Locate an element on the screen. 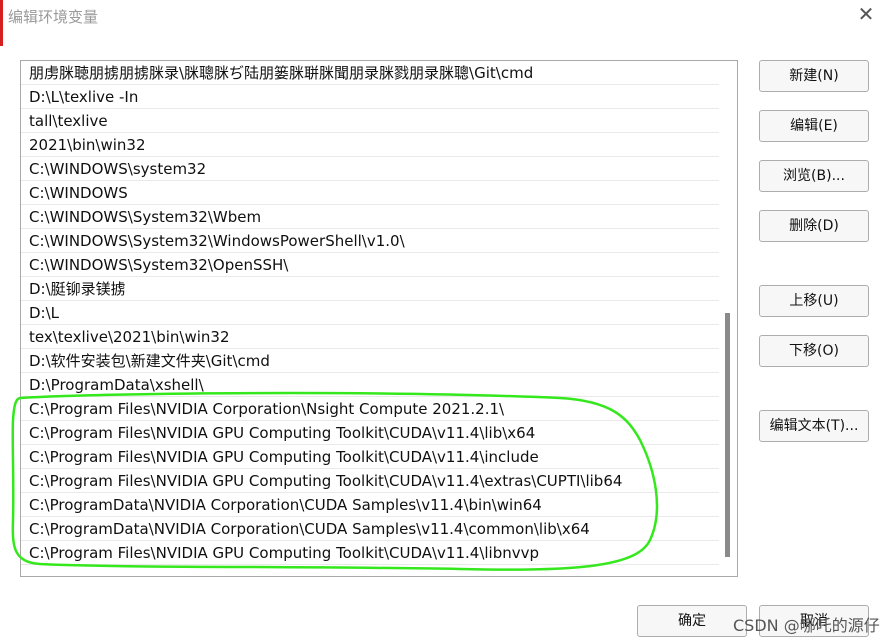 The width and height of the screenshot is (880, 643). move-up-button: 上移(U) is located at coordinates (814, 301).